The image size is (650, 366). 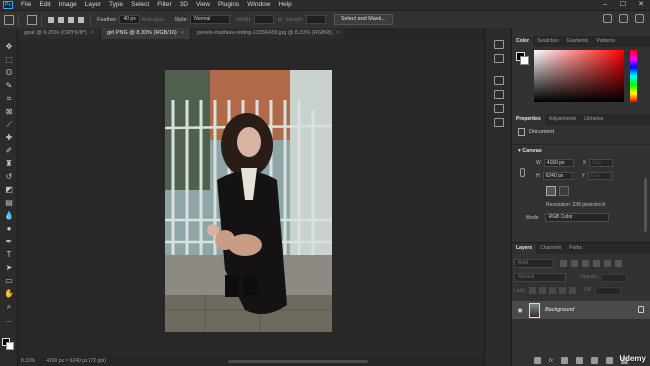 I want to click on add-mask-icon, so click(x=564, y=360).